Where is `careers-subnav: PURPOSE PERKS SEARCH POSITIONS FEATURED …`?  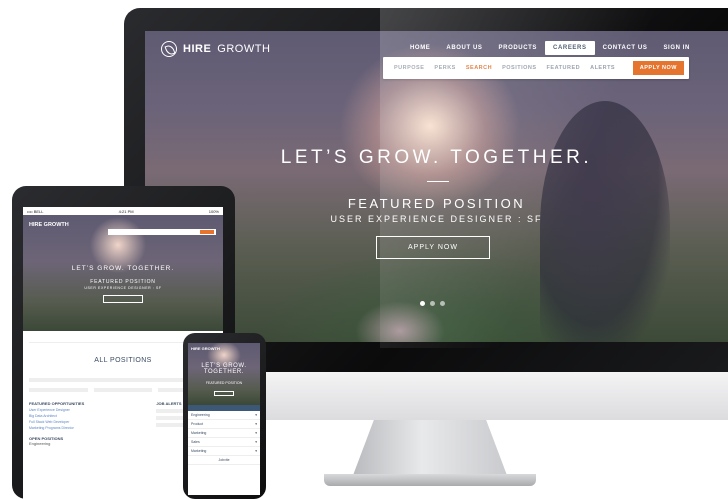
careers-subnav: PURPOSE PERKS SEARCH POSITIONS FEATURED … is located at coordinates (536, 68).